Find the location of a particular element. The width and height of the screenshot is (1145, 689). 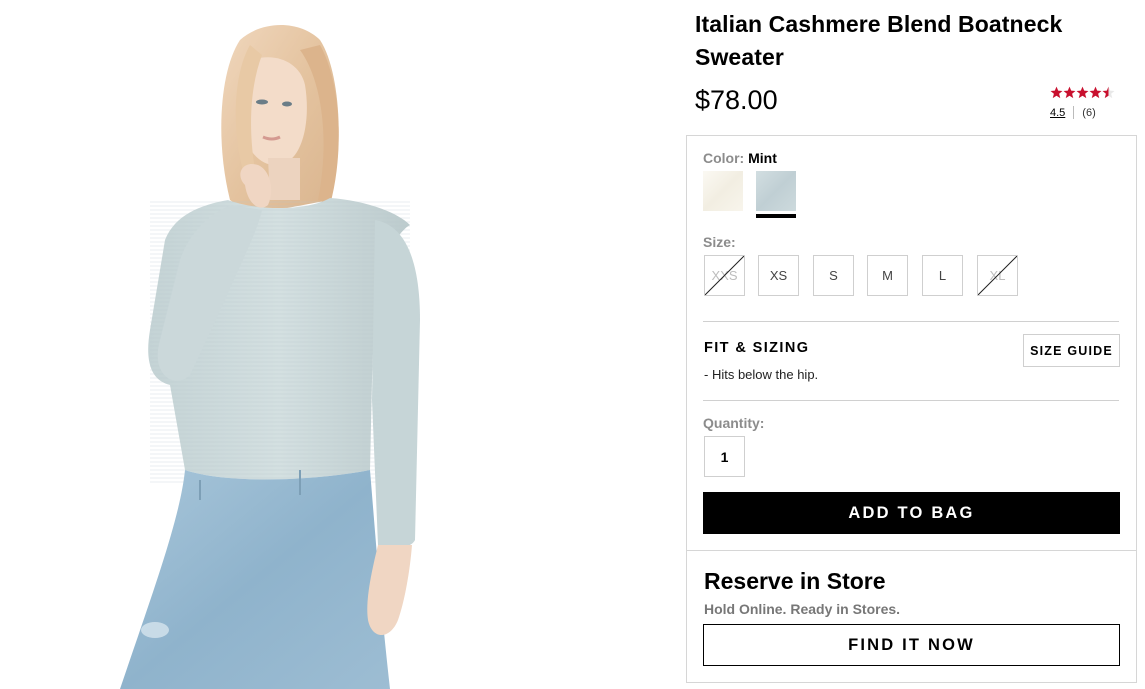

review-count: (6) is located at coordinates (1088, 113).